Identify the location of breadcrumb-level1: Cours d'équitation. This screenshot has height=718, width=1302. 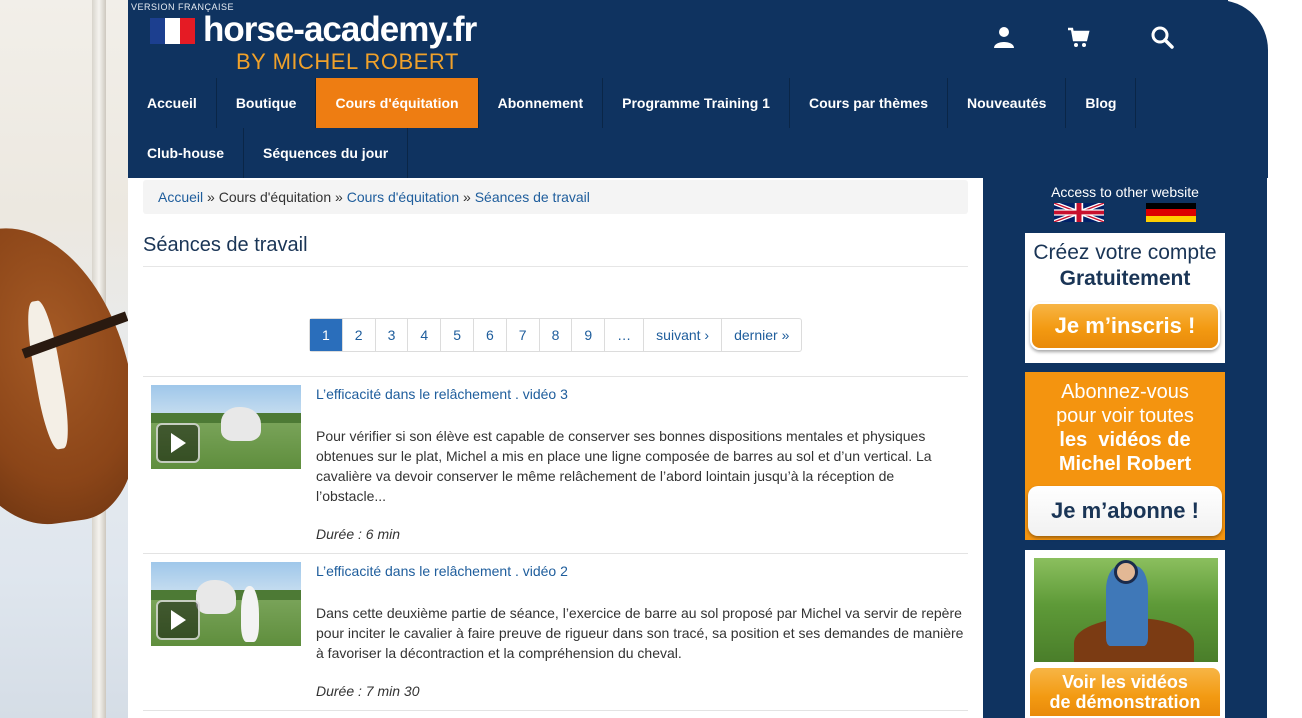
(275, 197).